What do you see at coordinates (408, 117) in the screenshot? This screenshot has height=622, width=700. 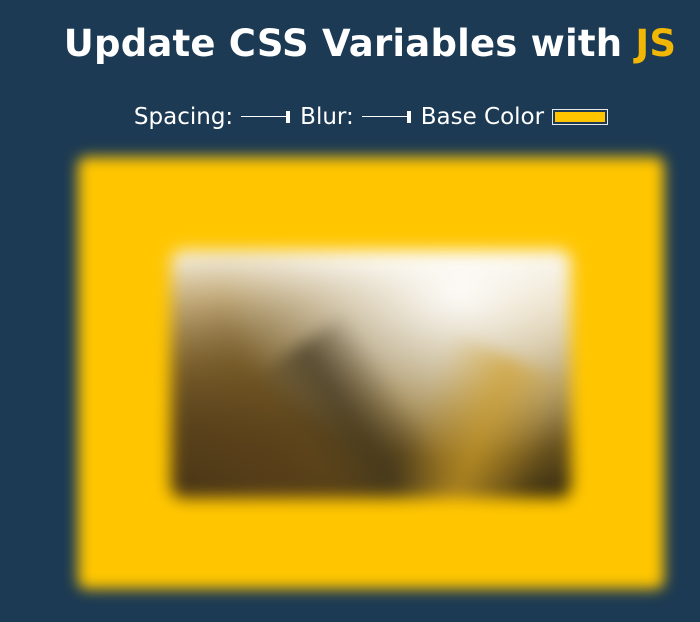 I see `blur-slider-thumb` at bounding box center [408, 117].